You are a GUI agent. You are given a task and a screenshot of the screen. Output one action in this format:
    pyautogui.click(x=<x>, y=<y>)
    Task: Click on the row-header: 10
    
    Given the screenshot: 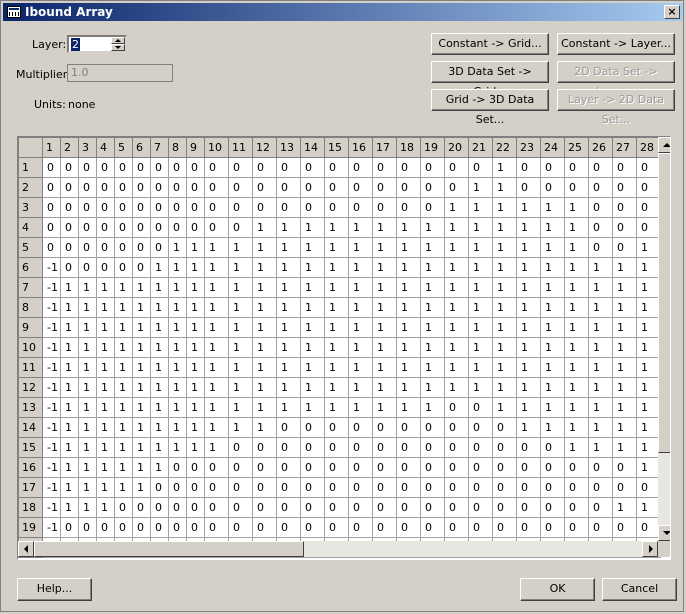 What is the action you would take?
    pyautogui.click(x=30, y=347)
    